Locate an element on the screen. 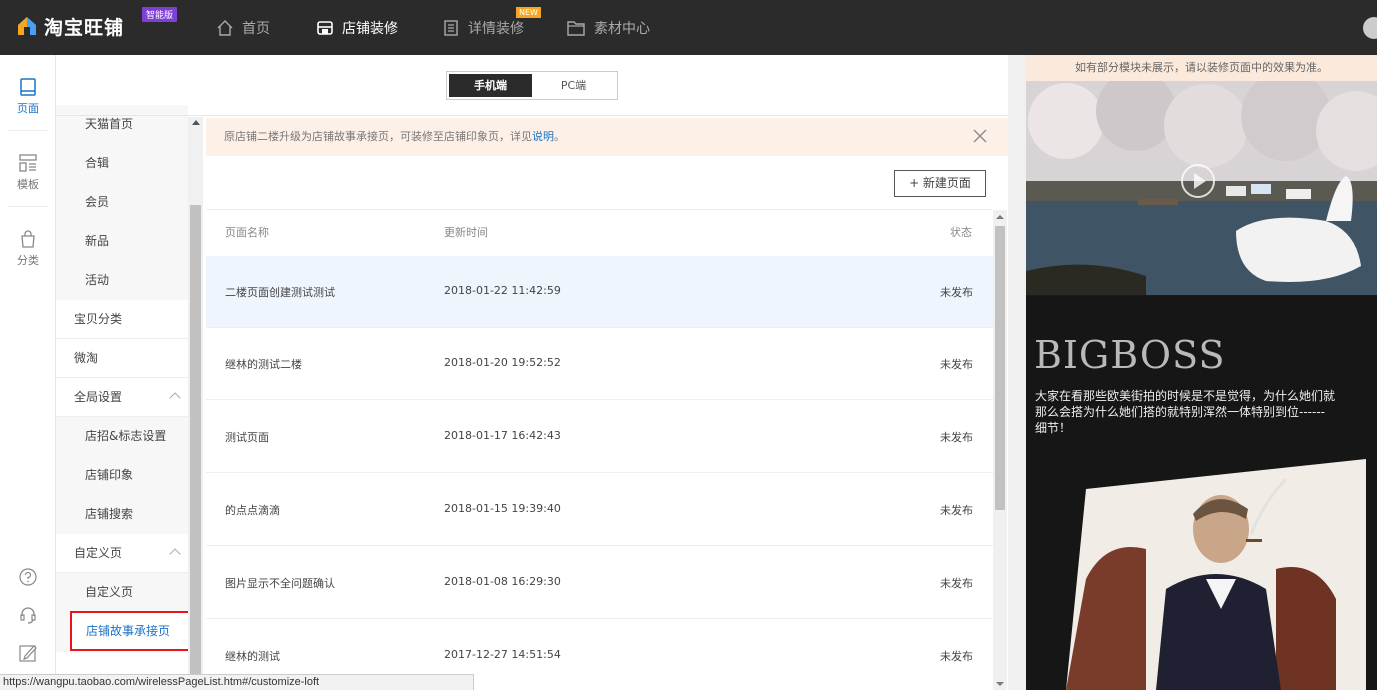 The width and height of the screenshot is (1377, 690). store-icon is located at coordinates (325, 27).